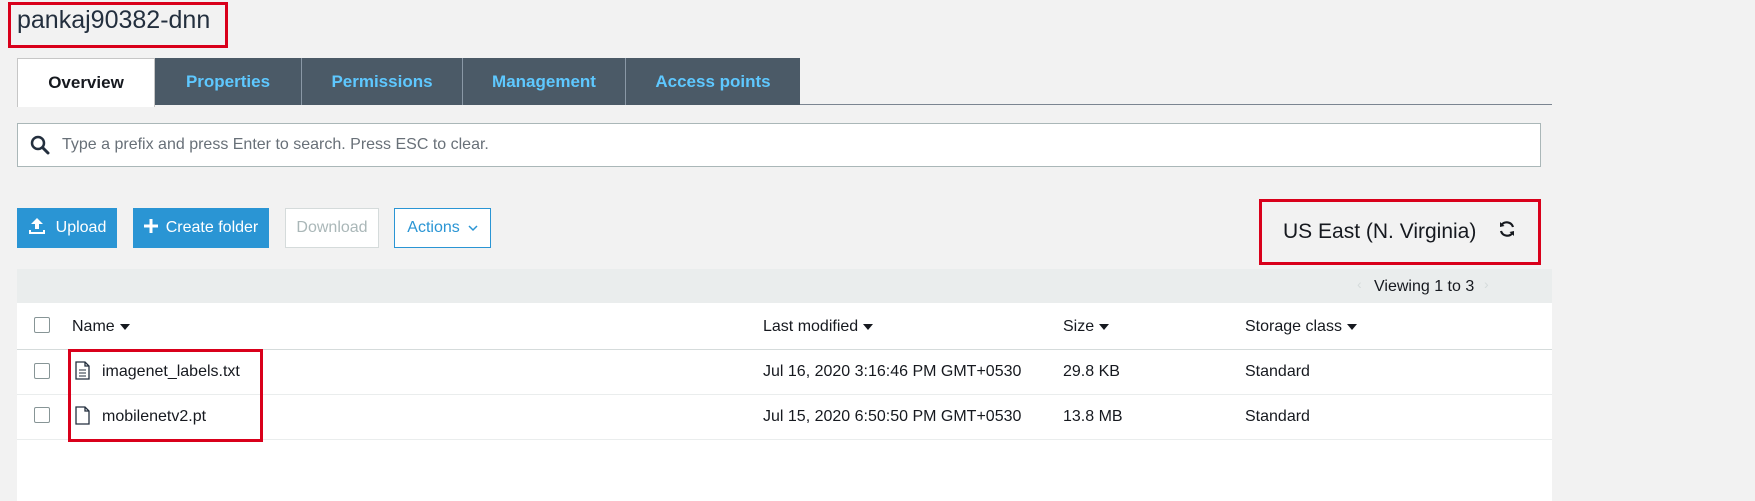  What do you see at coordinates (332, 228) in the screenshot?
I see `download-button: Download` at bounding box center [332, 228].